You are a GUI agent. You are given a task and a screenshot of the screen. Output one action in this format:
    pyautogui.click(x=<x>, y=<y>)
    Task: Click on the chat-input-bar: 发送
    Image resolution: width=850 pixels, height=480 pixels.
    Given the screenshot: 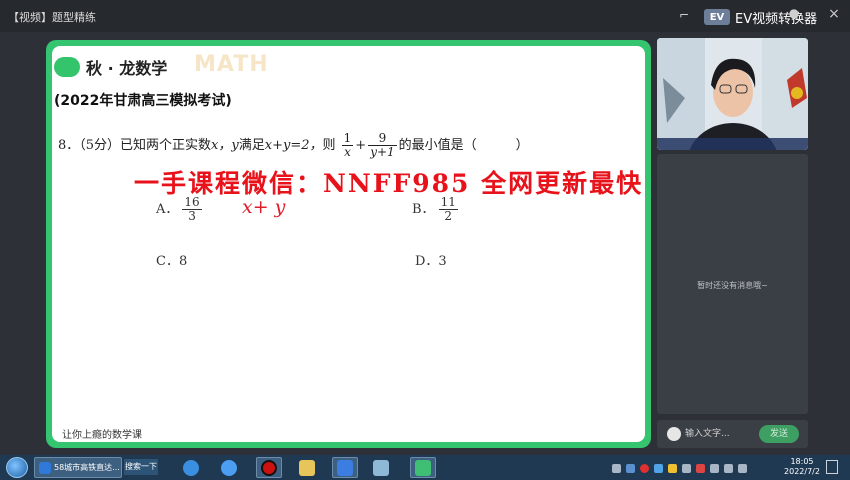 What is the action you would take?
    pyautogui.click(x=732, y=434)
    